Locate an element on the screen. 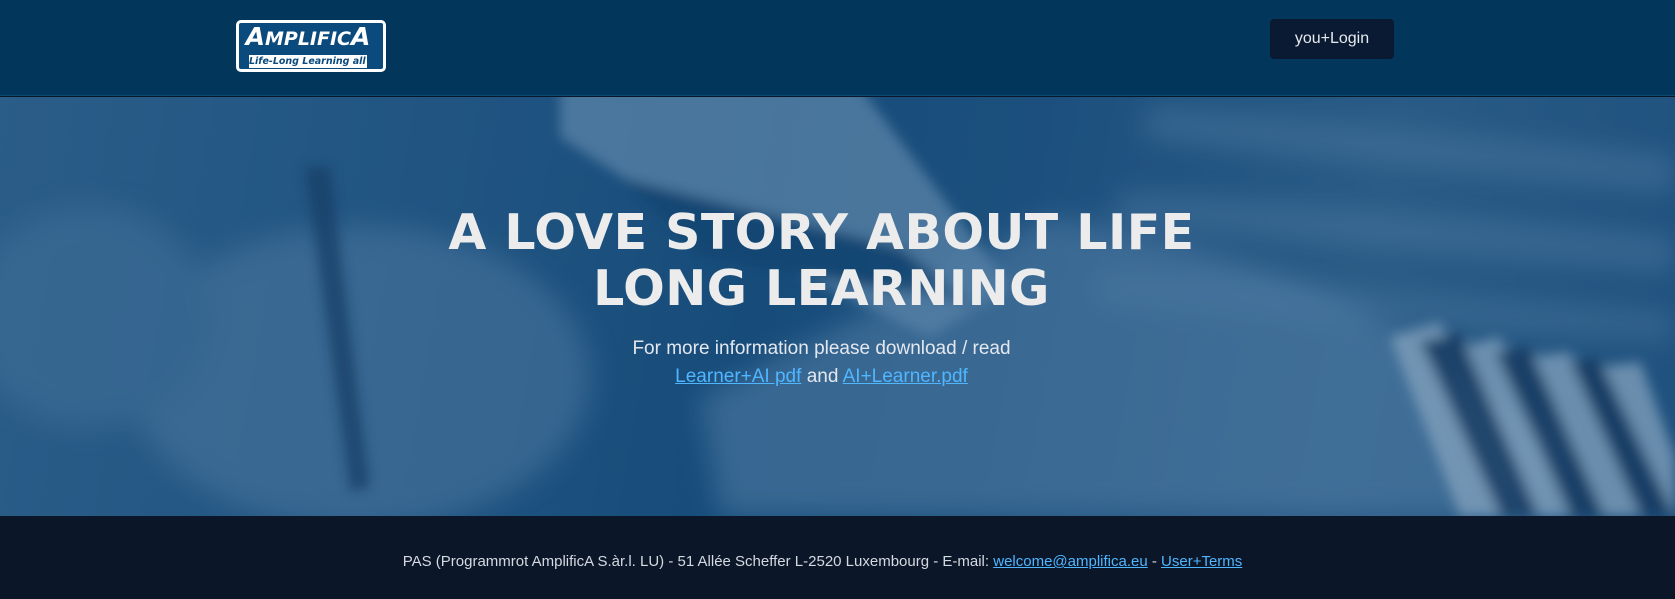 Image resolution: width=1675 pixels, height=599 pixels. learner-ai-pdf-link: Learner+AI pdf is located at coordinates (738, 376).